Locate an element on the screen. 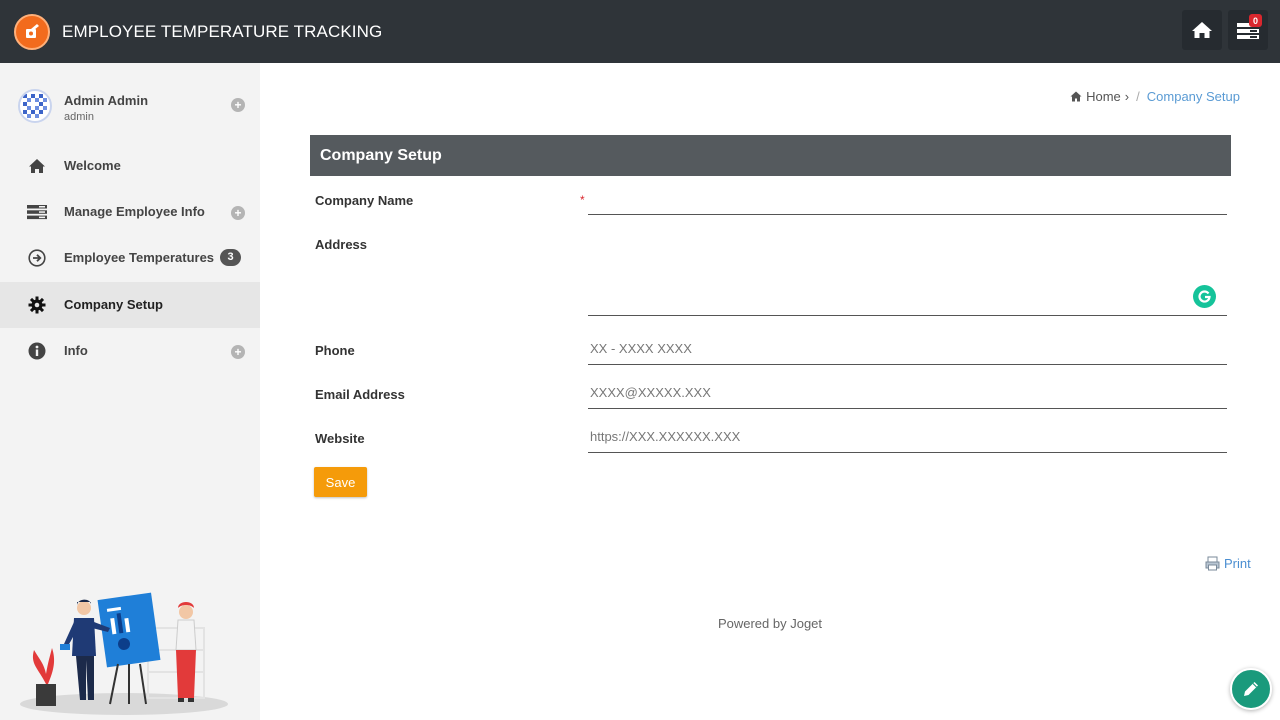  pencil-icon is located at coordinates (1251, 689).